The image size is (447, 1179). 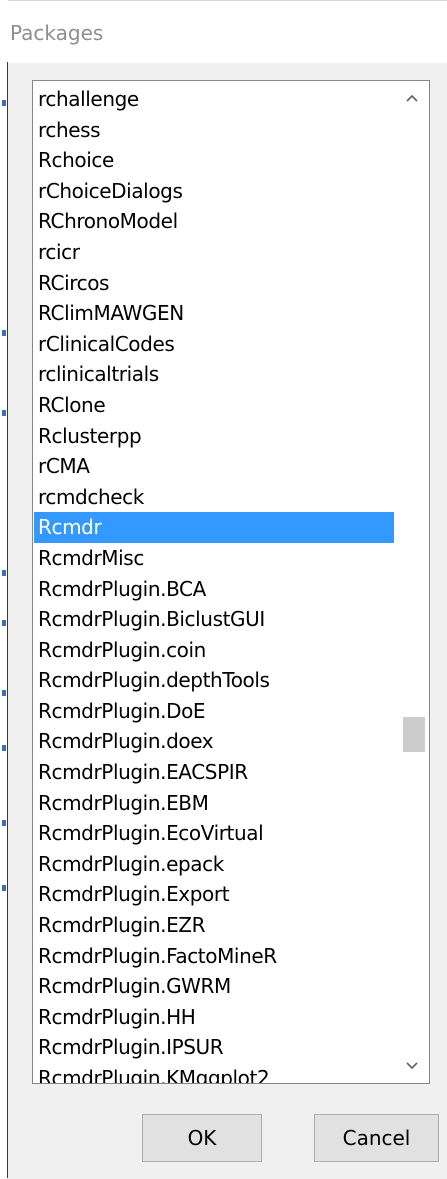 I want to click on scroll-up-button, so click(x=412, y=98).